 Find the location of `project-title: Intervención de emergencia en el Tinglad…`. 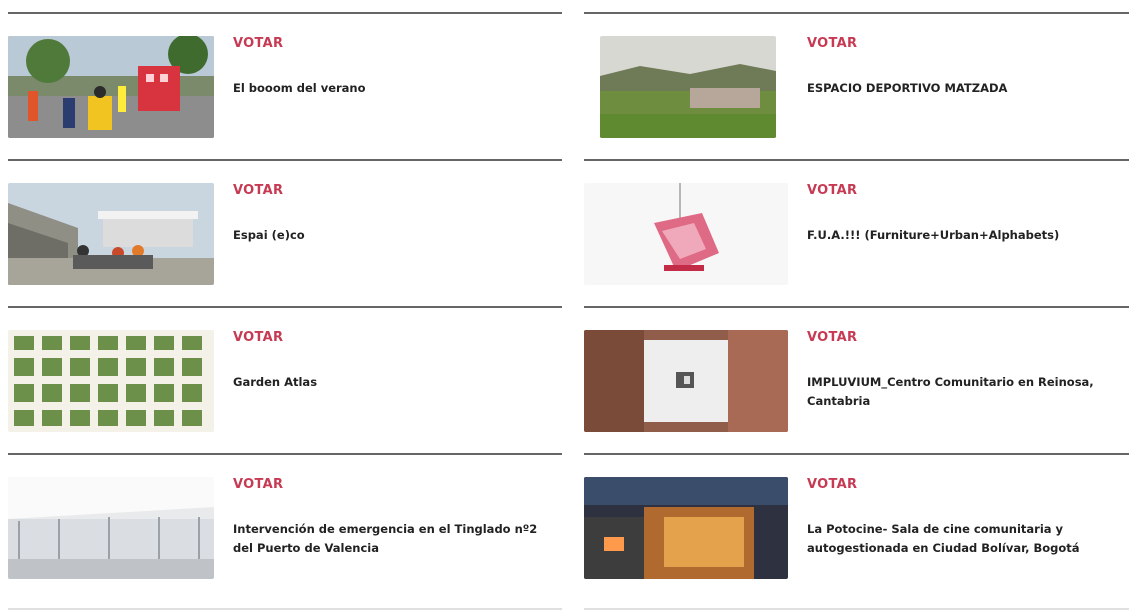

project-title: Intervención de emergencia en el Tinglad… is located at coordinates (393, 539).